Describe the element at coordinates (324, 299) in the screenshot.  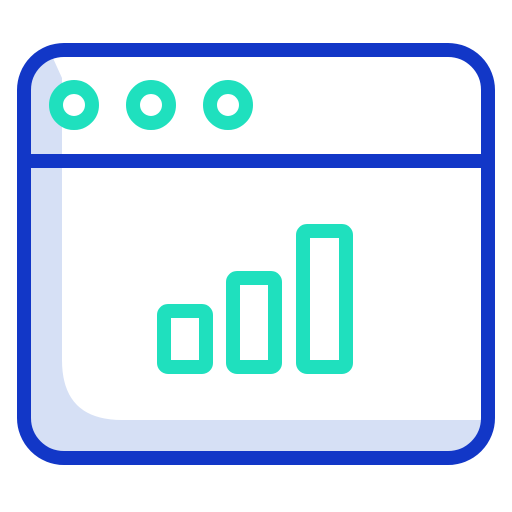
I see `chart-bar-large` at that location.